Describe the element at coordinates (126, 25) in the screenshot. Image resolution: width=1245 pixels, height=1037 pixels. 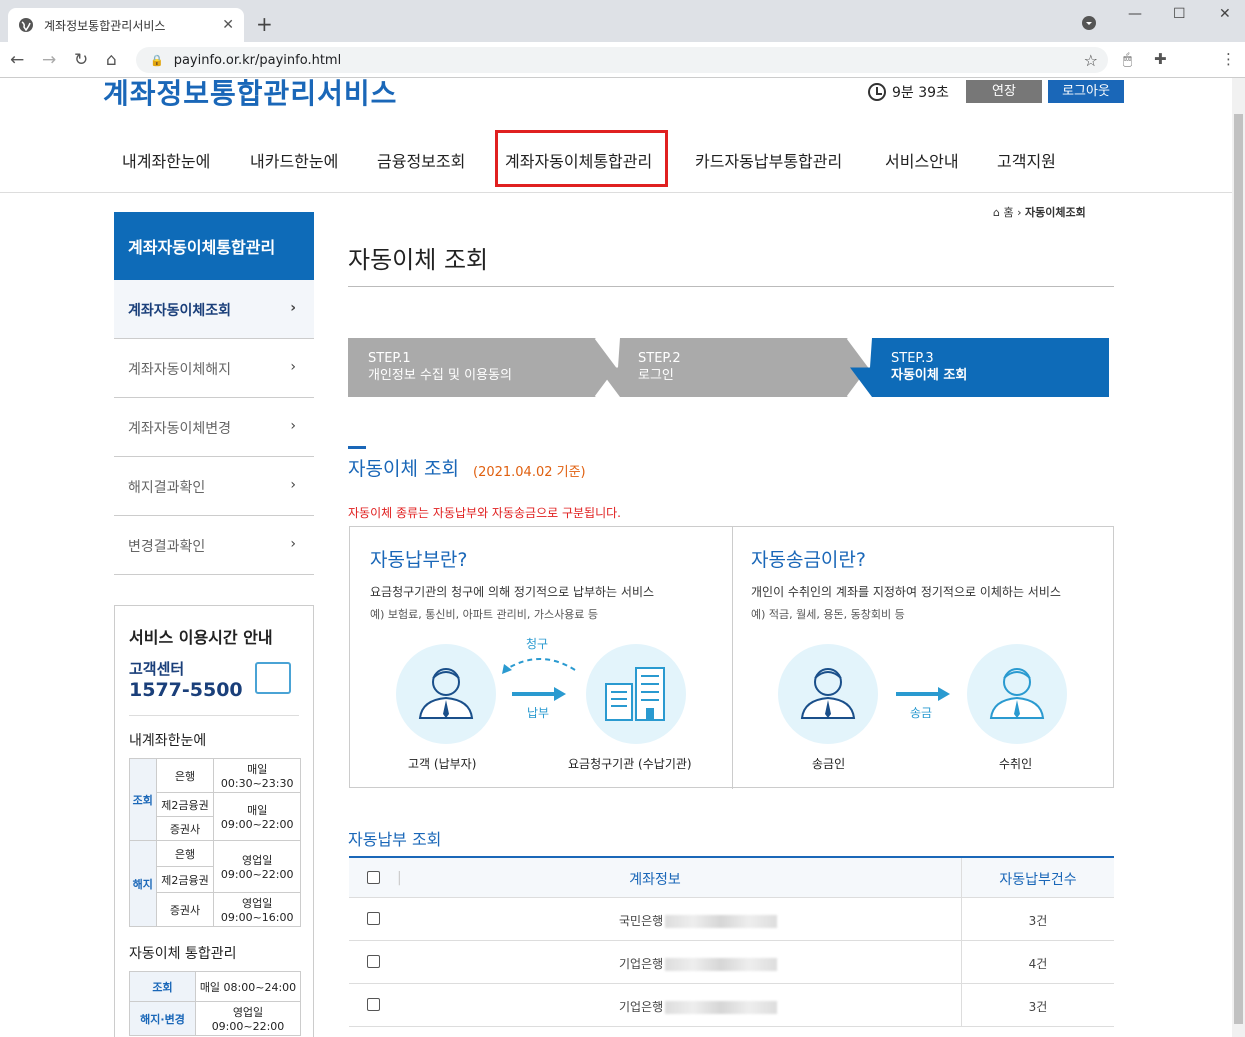
I see `browser-tab: 계좌정보통합관리서비스 ✕` at that location.